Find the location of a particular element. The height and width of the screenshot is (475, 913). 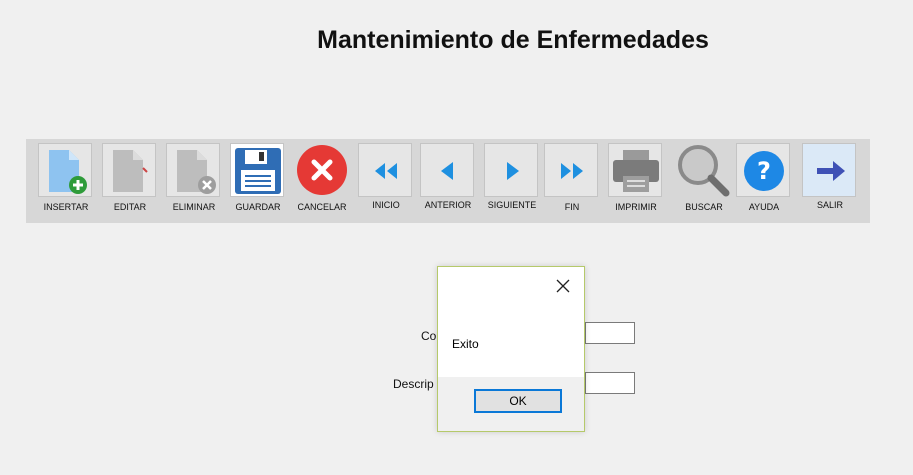

insertar-button: INSERTAR is located at coordinates (66, 179).